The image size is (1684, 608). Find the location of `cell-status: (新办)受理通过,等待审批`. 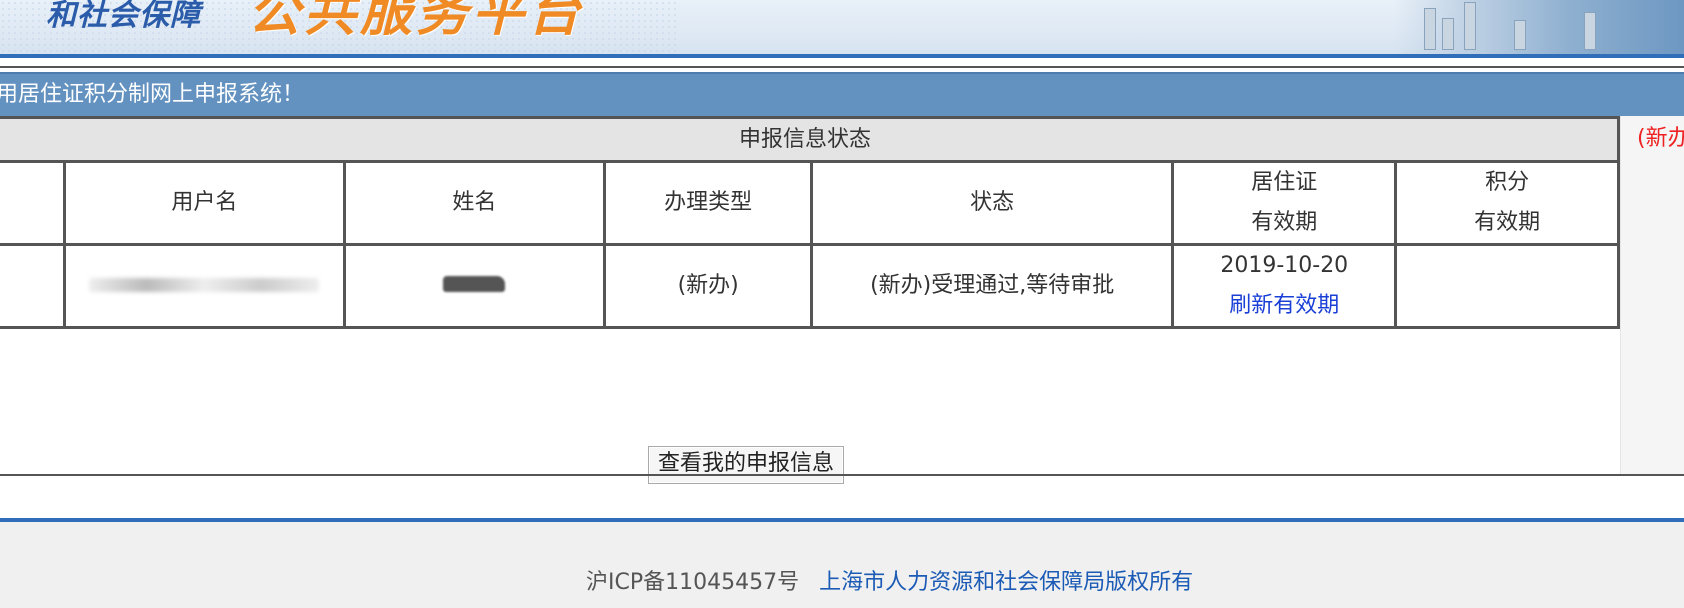

cell-status: (新办)受理通过,等待审批 is located at coordinates (992, 286).